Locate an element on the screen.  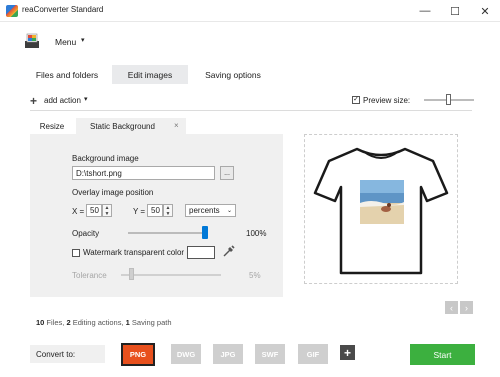
opacity-label: Opacity is located at coordinates (86, 233).